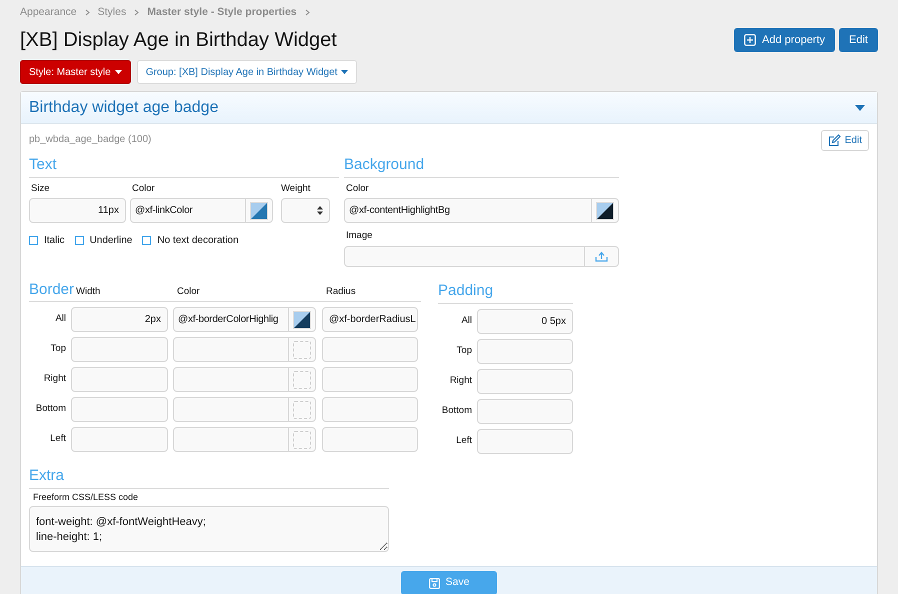 Image resolution: width=898 pixels, height=594 pixels. Describe the element at coordinates (247, 72) in the screenshot. I see `filter-dropdown: Group: [XB] Display Age in Birthday Widget` at that location.